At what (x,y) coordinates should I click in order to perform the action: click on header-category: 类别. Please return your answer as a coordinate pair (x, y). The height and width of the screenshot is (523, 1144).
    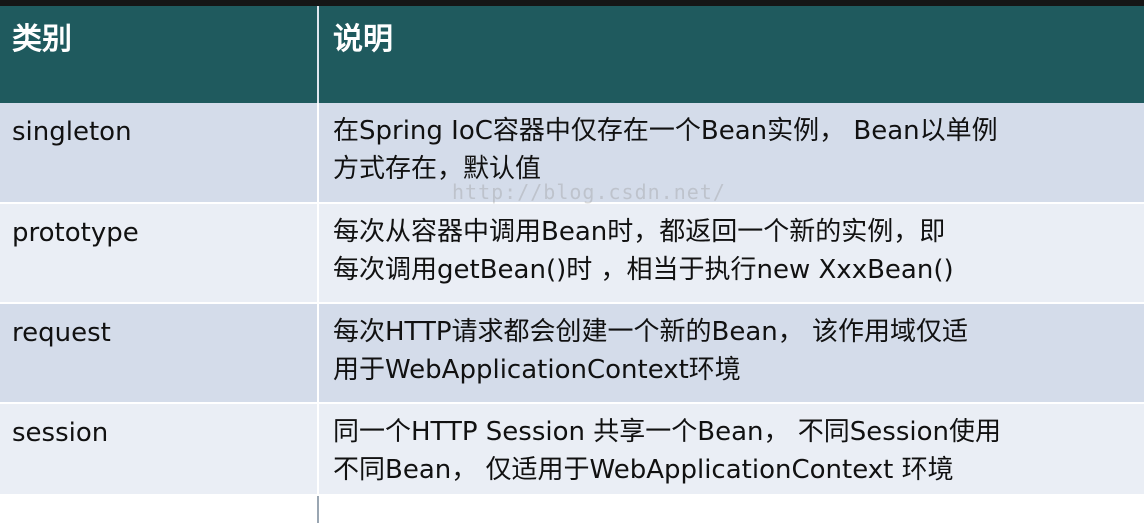
    Looking at the image, I should click on (159, 51).